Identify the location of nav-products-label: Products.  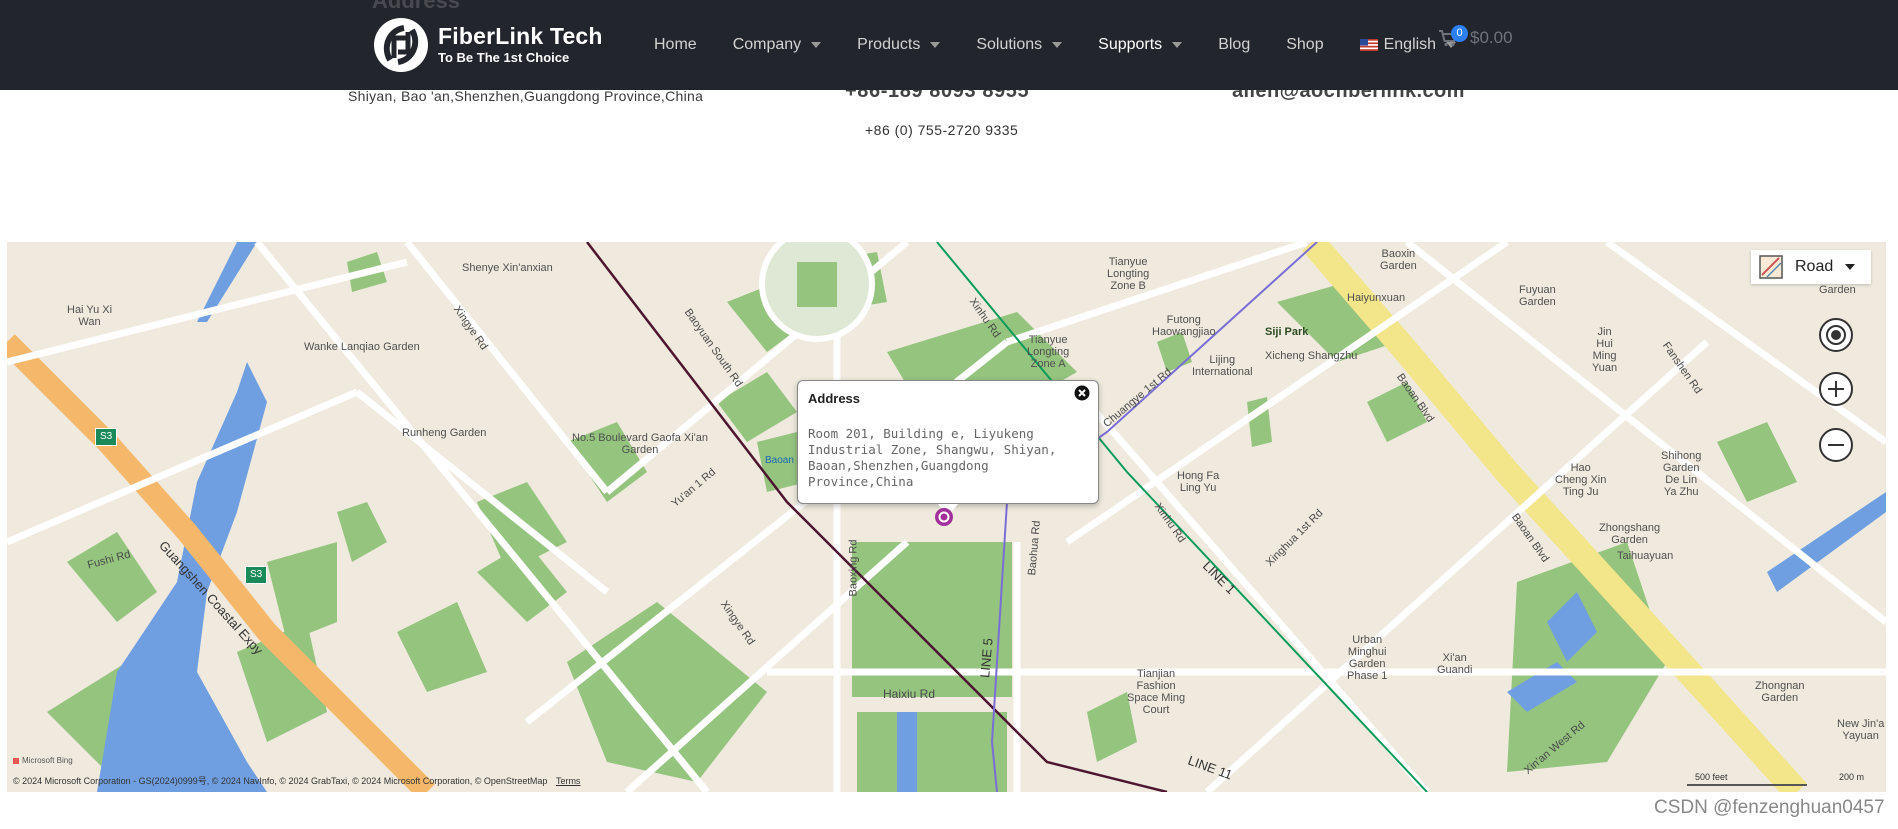
(889, 44).